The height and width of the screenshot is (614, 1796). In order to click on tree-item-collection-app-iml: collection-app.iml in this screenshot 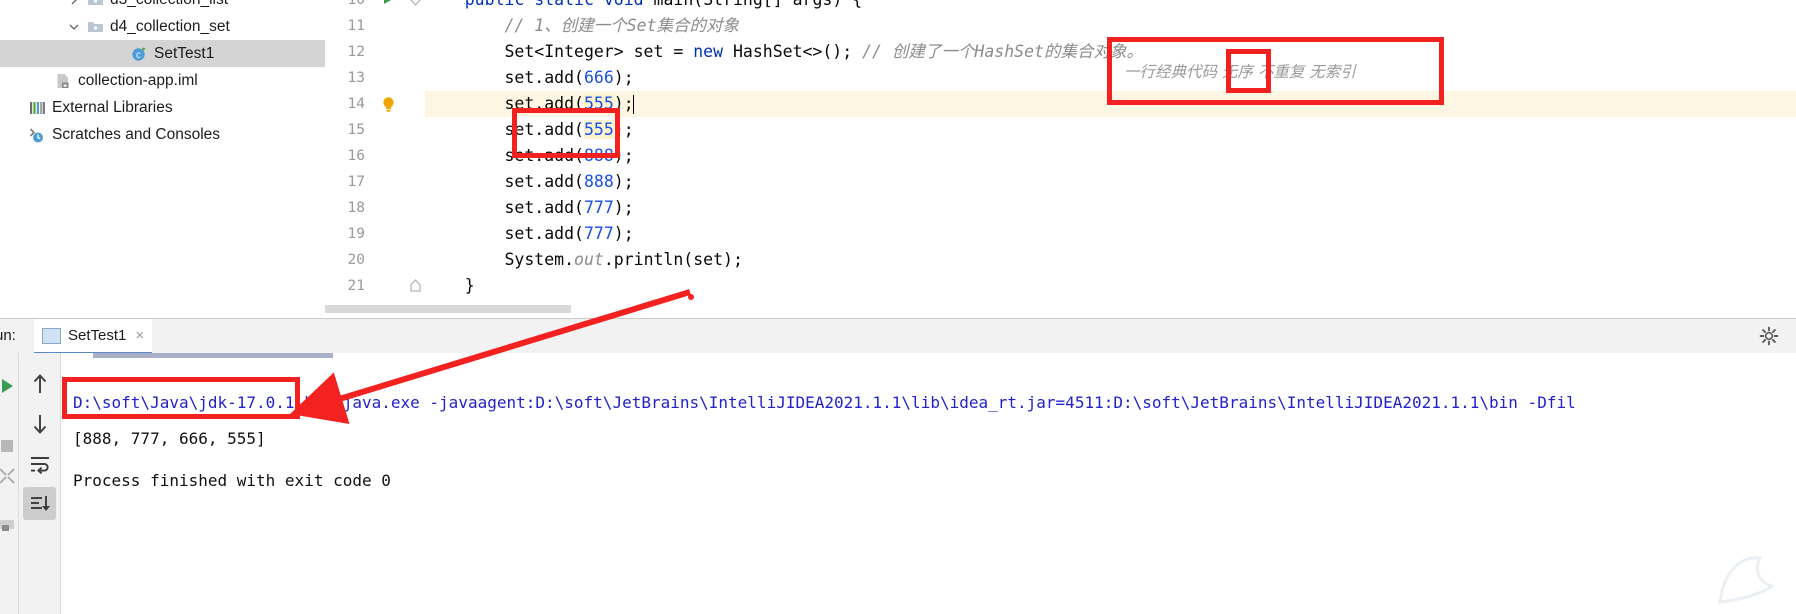, I will do `click(162, 80)`.